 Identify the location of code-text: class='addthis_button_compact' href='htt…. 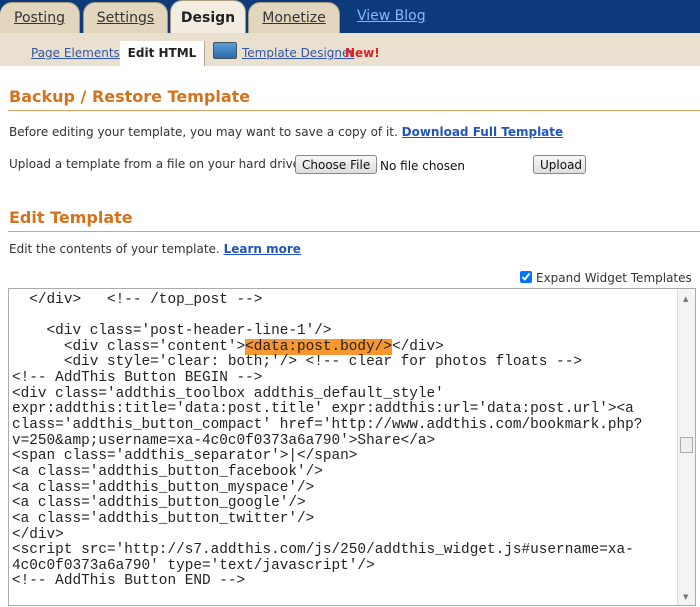
(327, 424).